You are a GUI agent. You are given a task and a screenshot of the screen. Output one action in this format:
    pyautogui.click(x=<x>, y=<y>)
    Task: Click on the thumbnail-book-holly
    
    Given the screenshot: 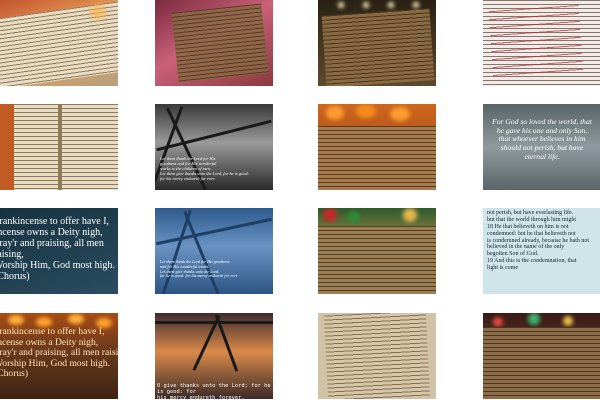 What is the action you would take?
    pyautogui.click(x=377, y=251)
    